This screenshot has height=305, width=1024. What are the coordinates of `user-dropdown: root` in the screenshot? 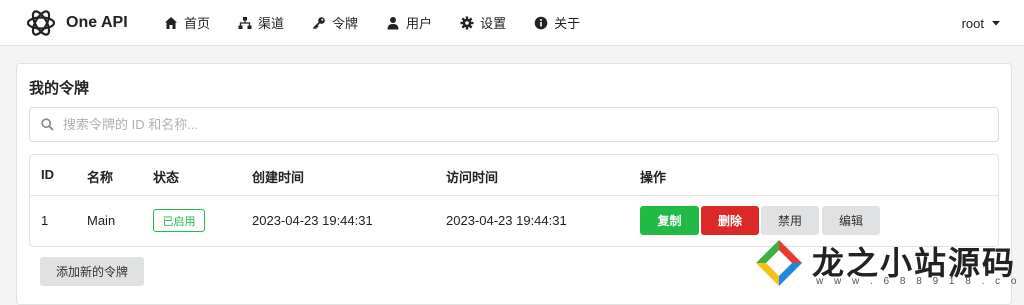 It's located at (981, 23).